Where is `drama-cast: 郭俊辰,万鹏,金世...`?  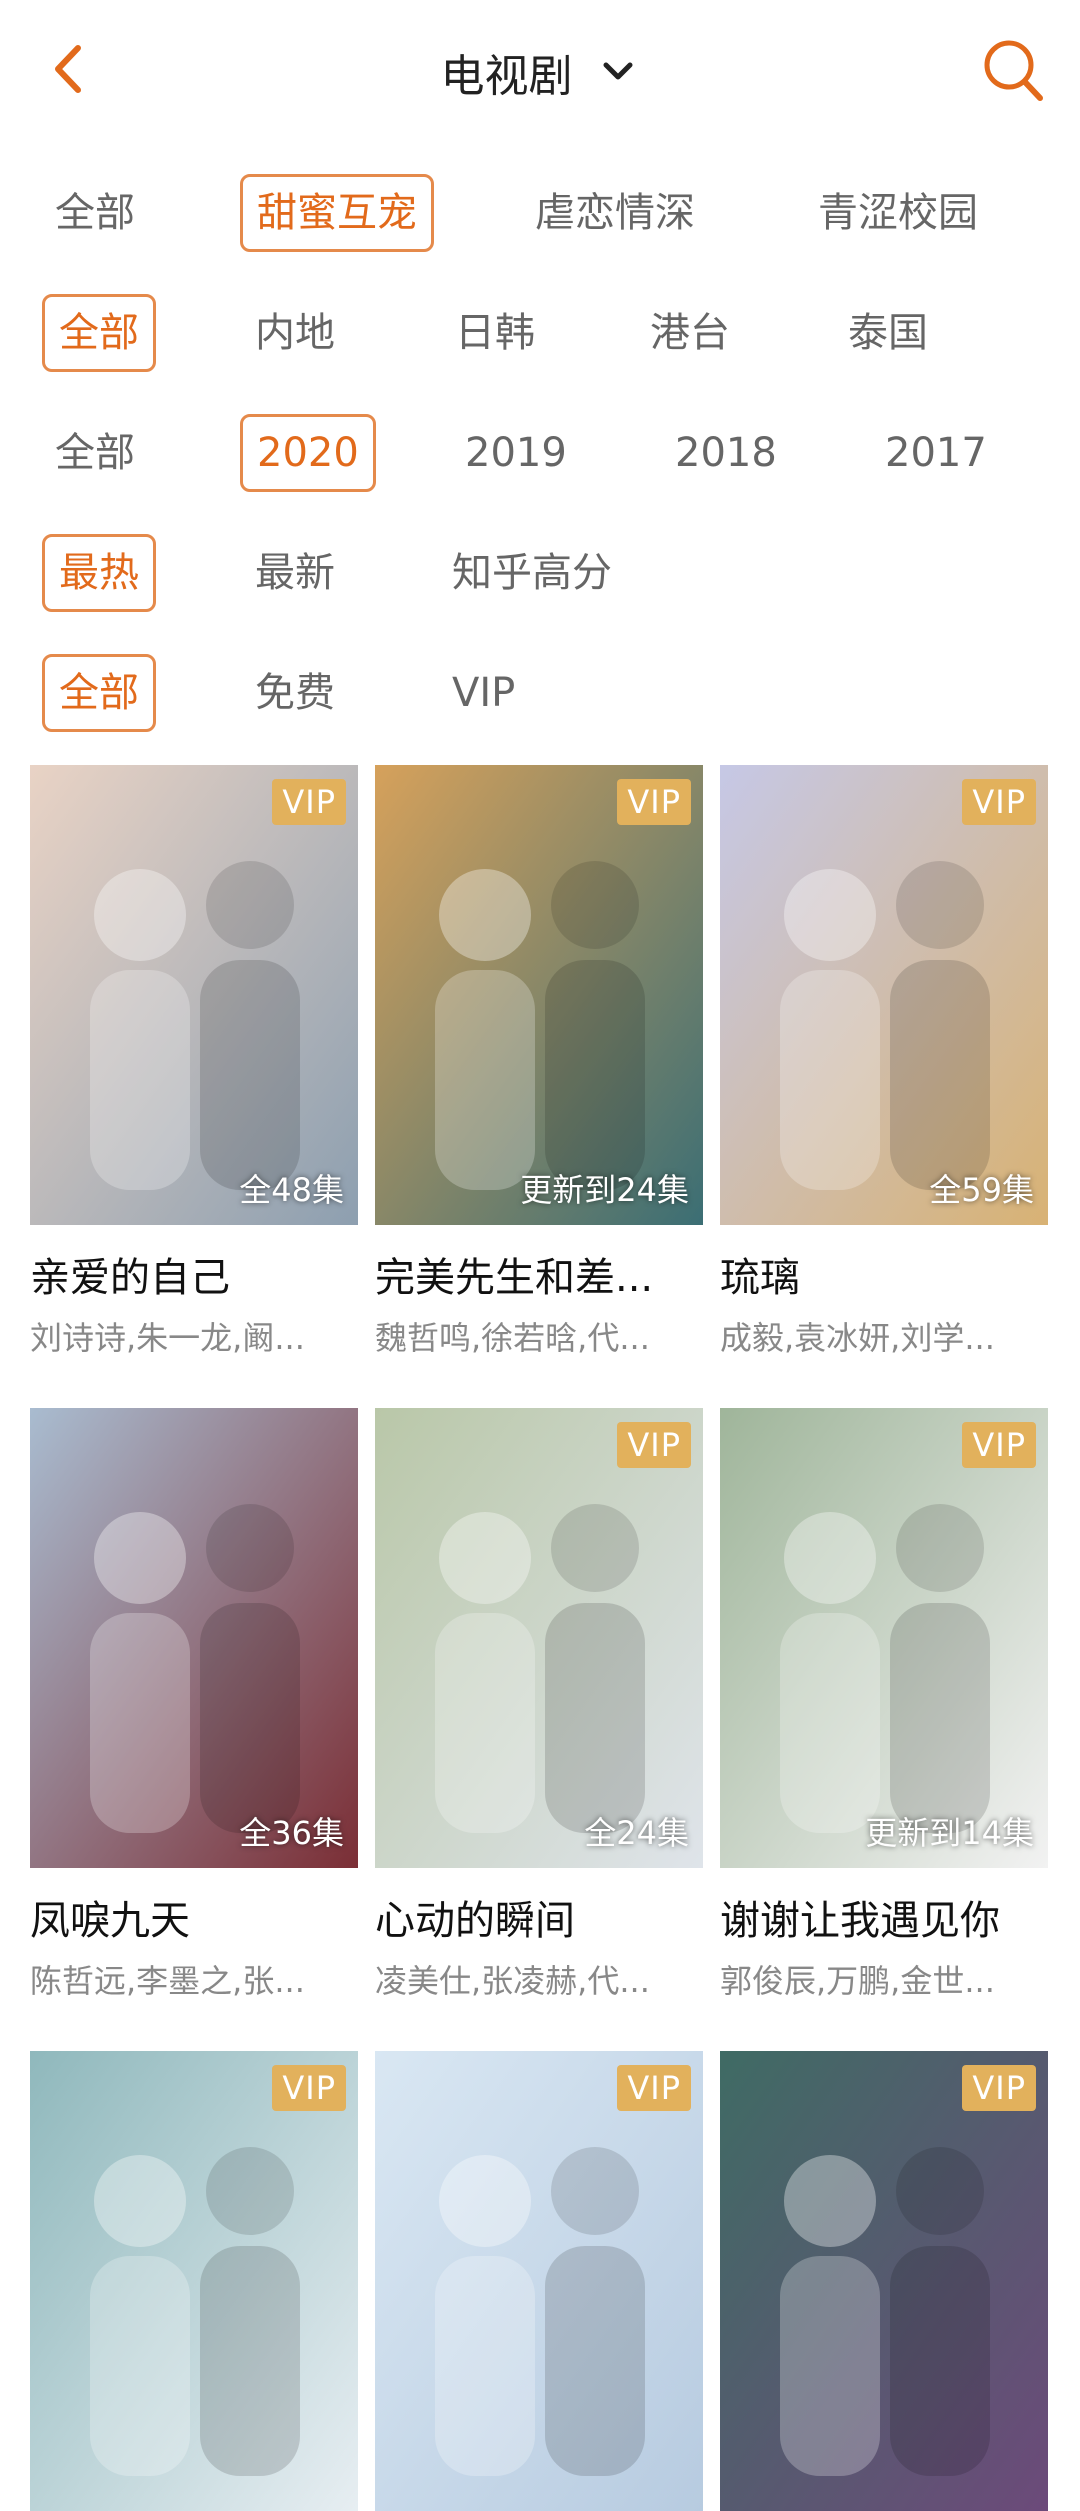 drama-cast: 郭俊辰,万鹏,金世... is located at coordinates (857, 1981).